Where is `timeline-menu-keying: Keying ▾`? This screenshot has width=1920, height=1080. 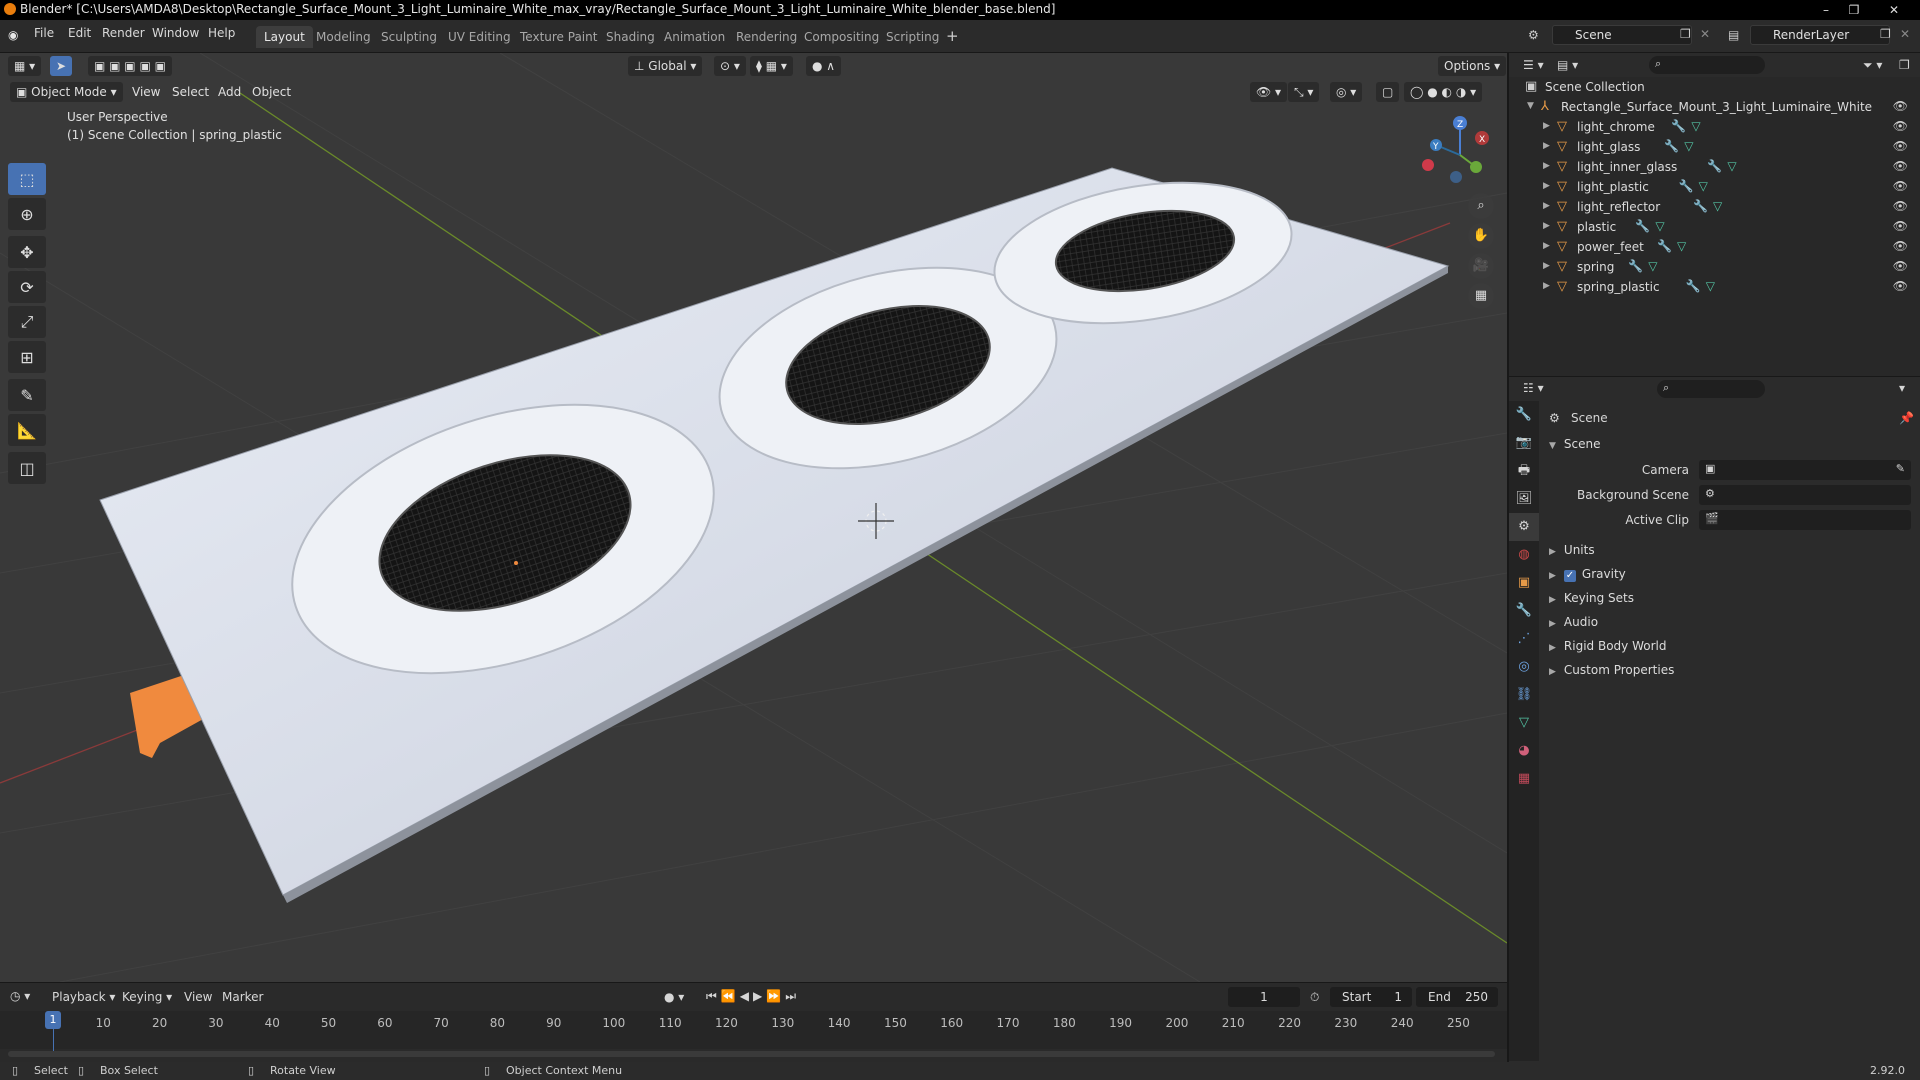 timeline-menu-keying: Keying ▾ is located at coordinates (147, 997).